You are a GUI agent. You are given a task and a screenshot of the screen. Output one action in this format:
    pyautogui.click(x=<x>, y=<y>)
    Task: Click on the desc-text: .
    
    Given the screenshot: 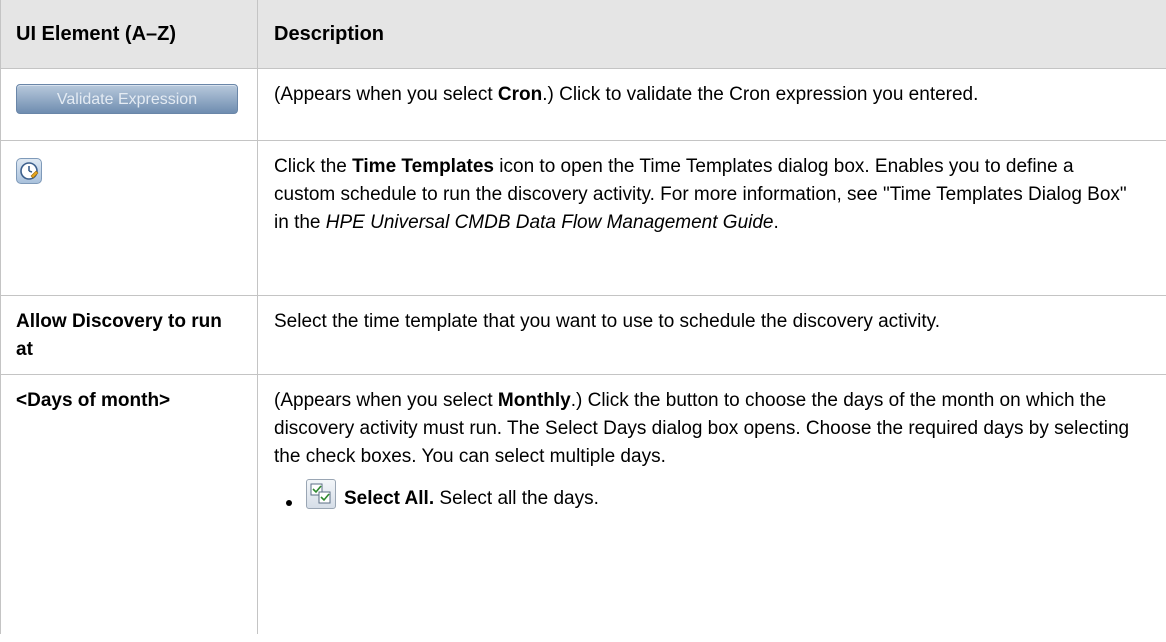 What is the action you would take?
    pyautogui.click(x=776, y=222)
    